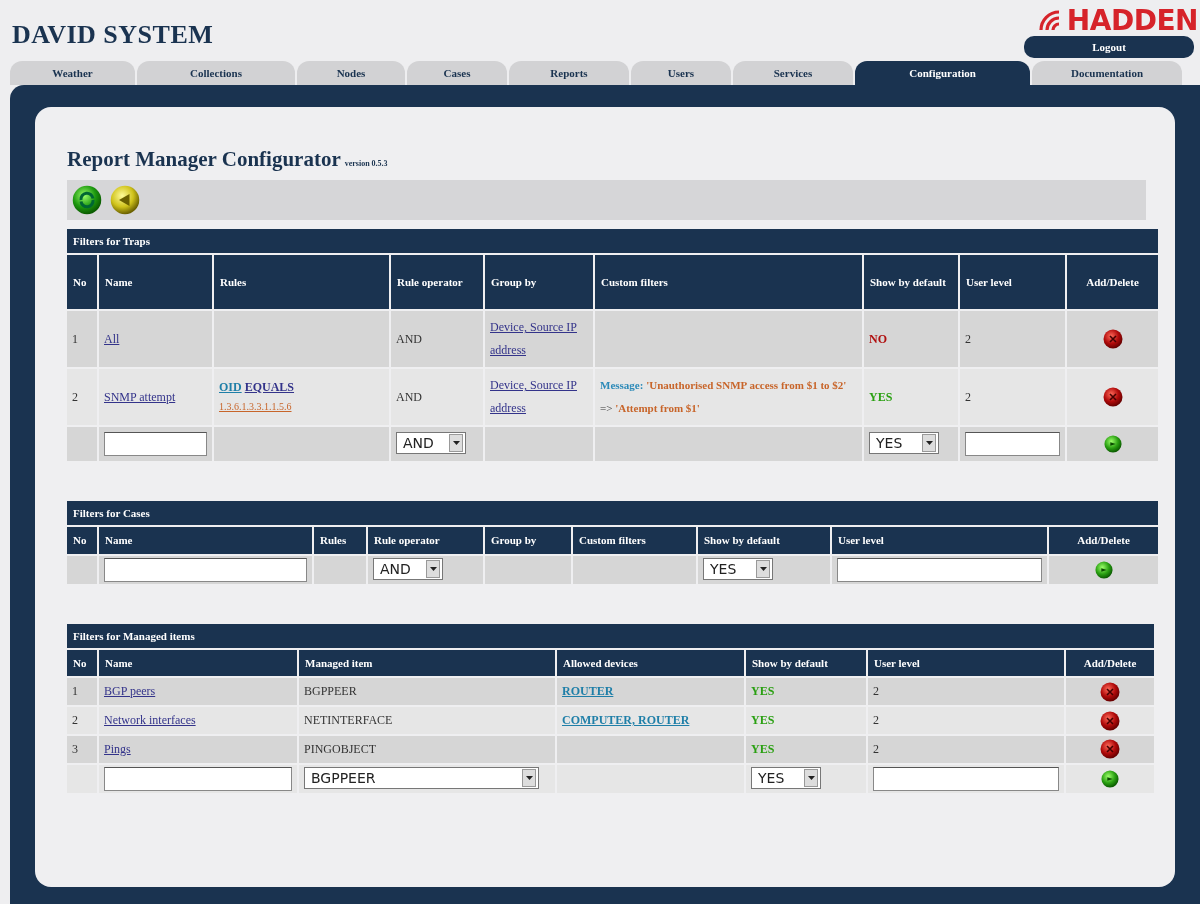 The width and height of the screenshot is (1200, 904). I want to click on section-title: Filters for Traps, so click(612, 241).